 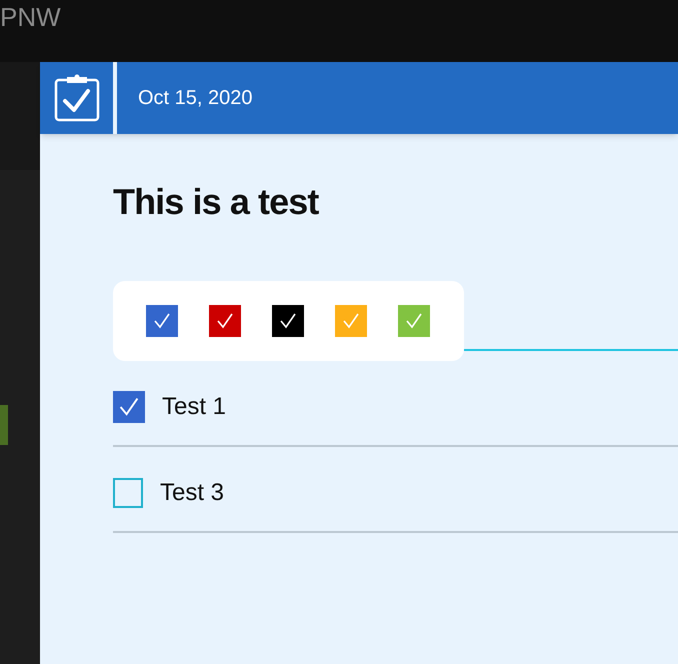 What do you see at coordinates (216, 202) in the screenshot?
I see `page-title: This is a test` at bounding box center [216, 202].